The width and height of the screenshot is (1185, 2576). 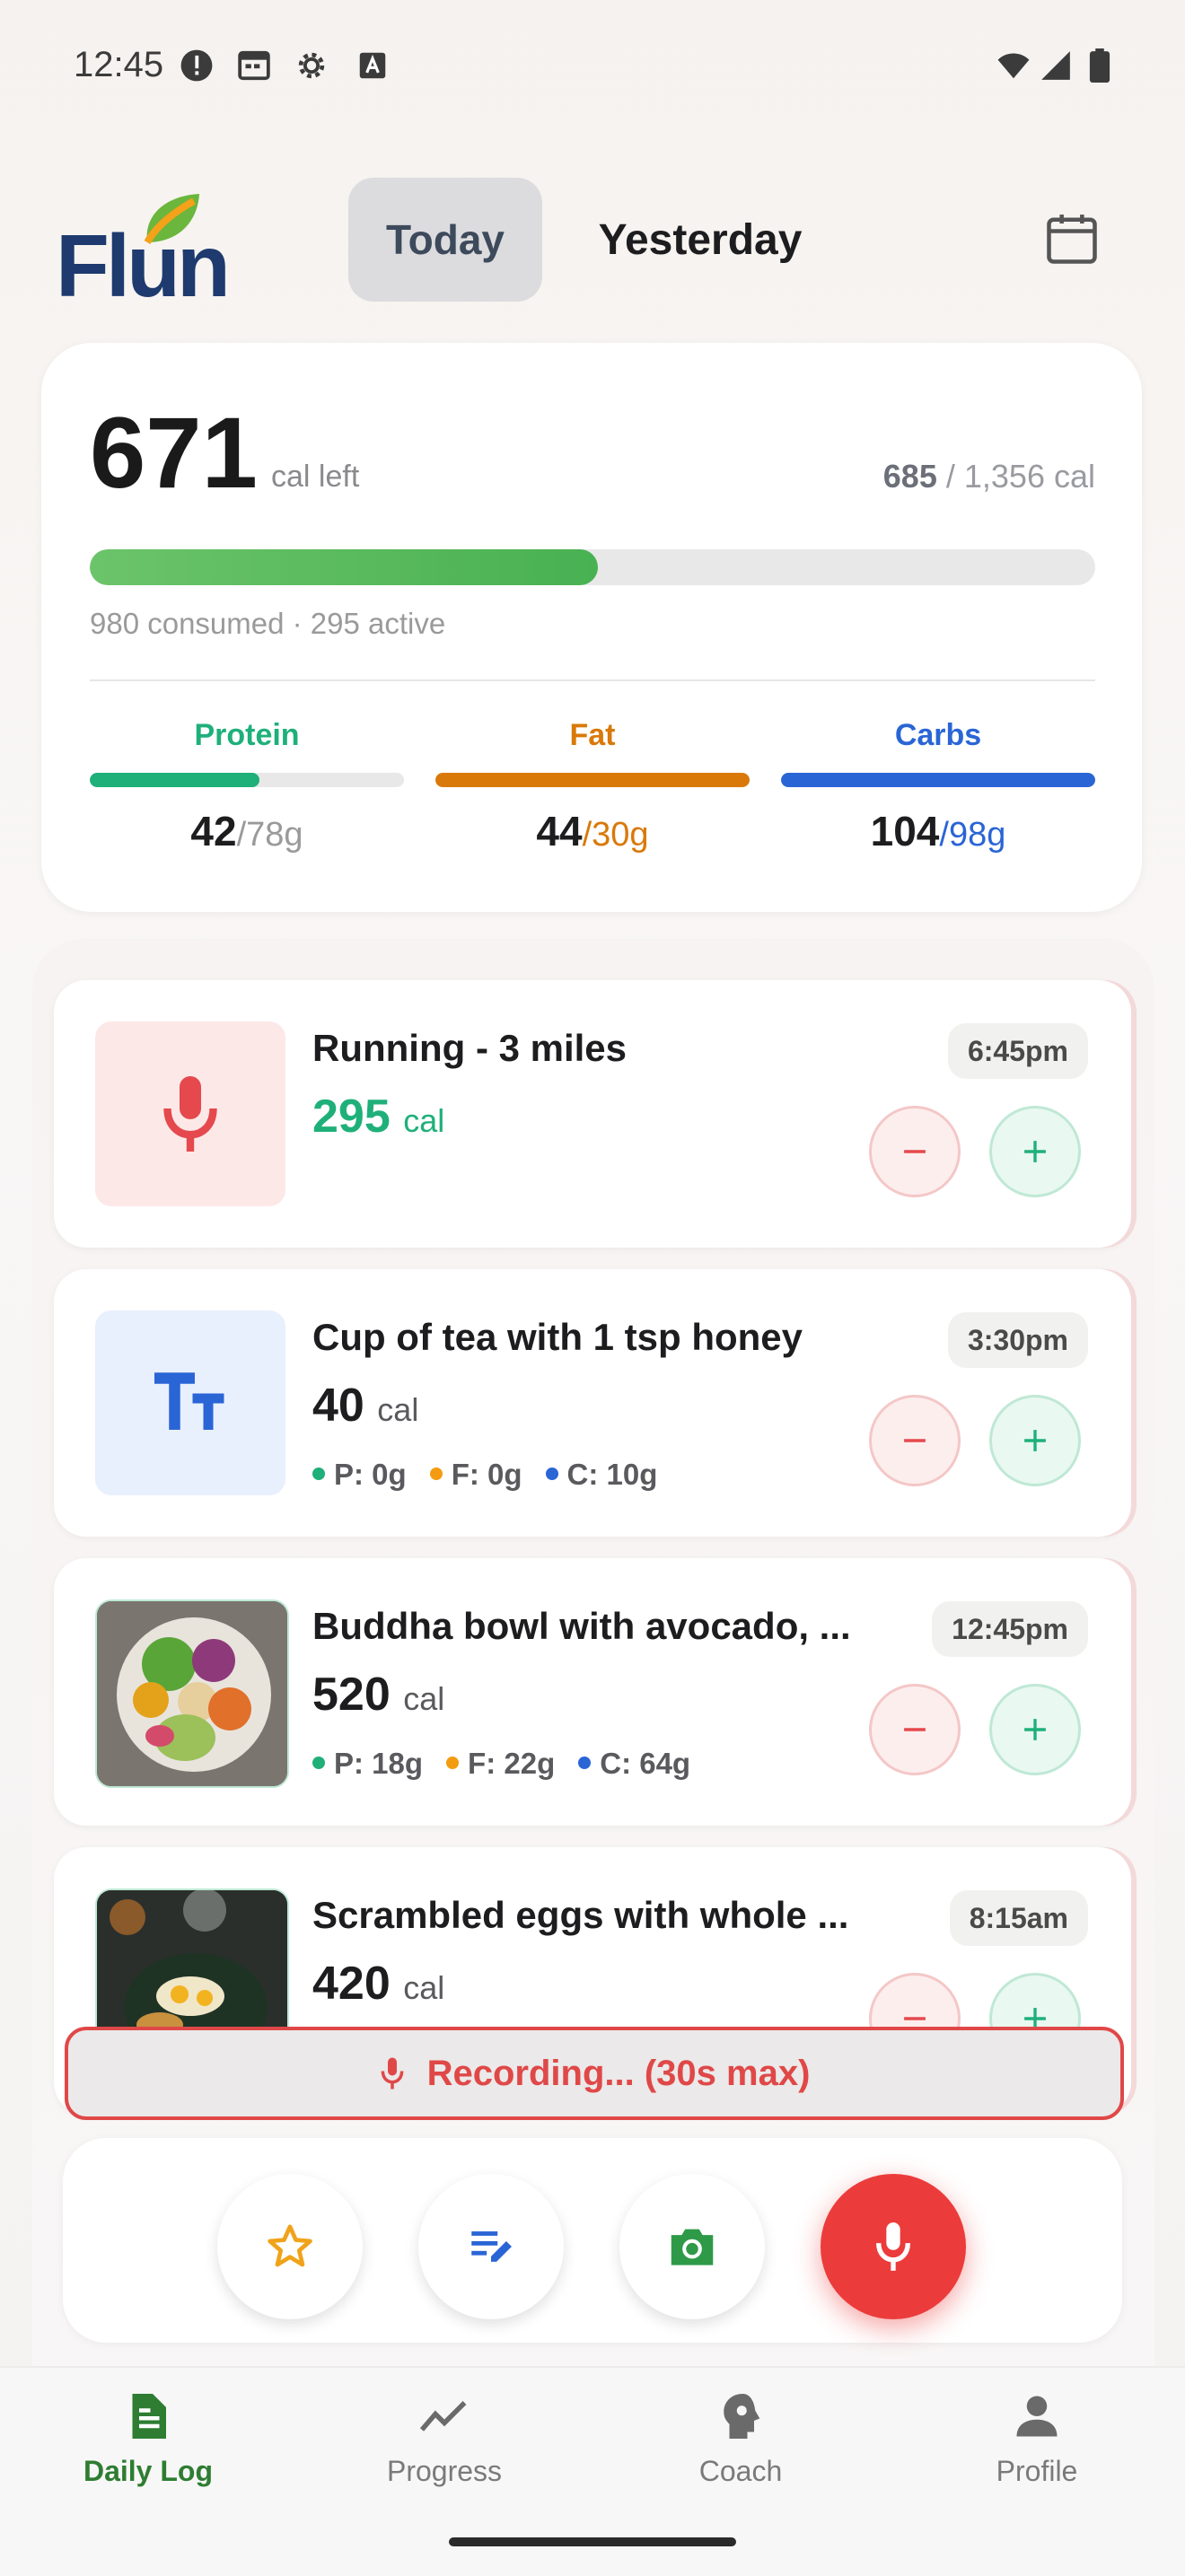 I want to click on entry-calories: 295 cal, so click(x=378, y=1117).